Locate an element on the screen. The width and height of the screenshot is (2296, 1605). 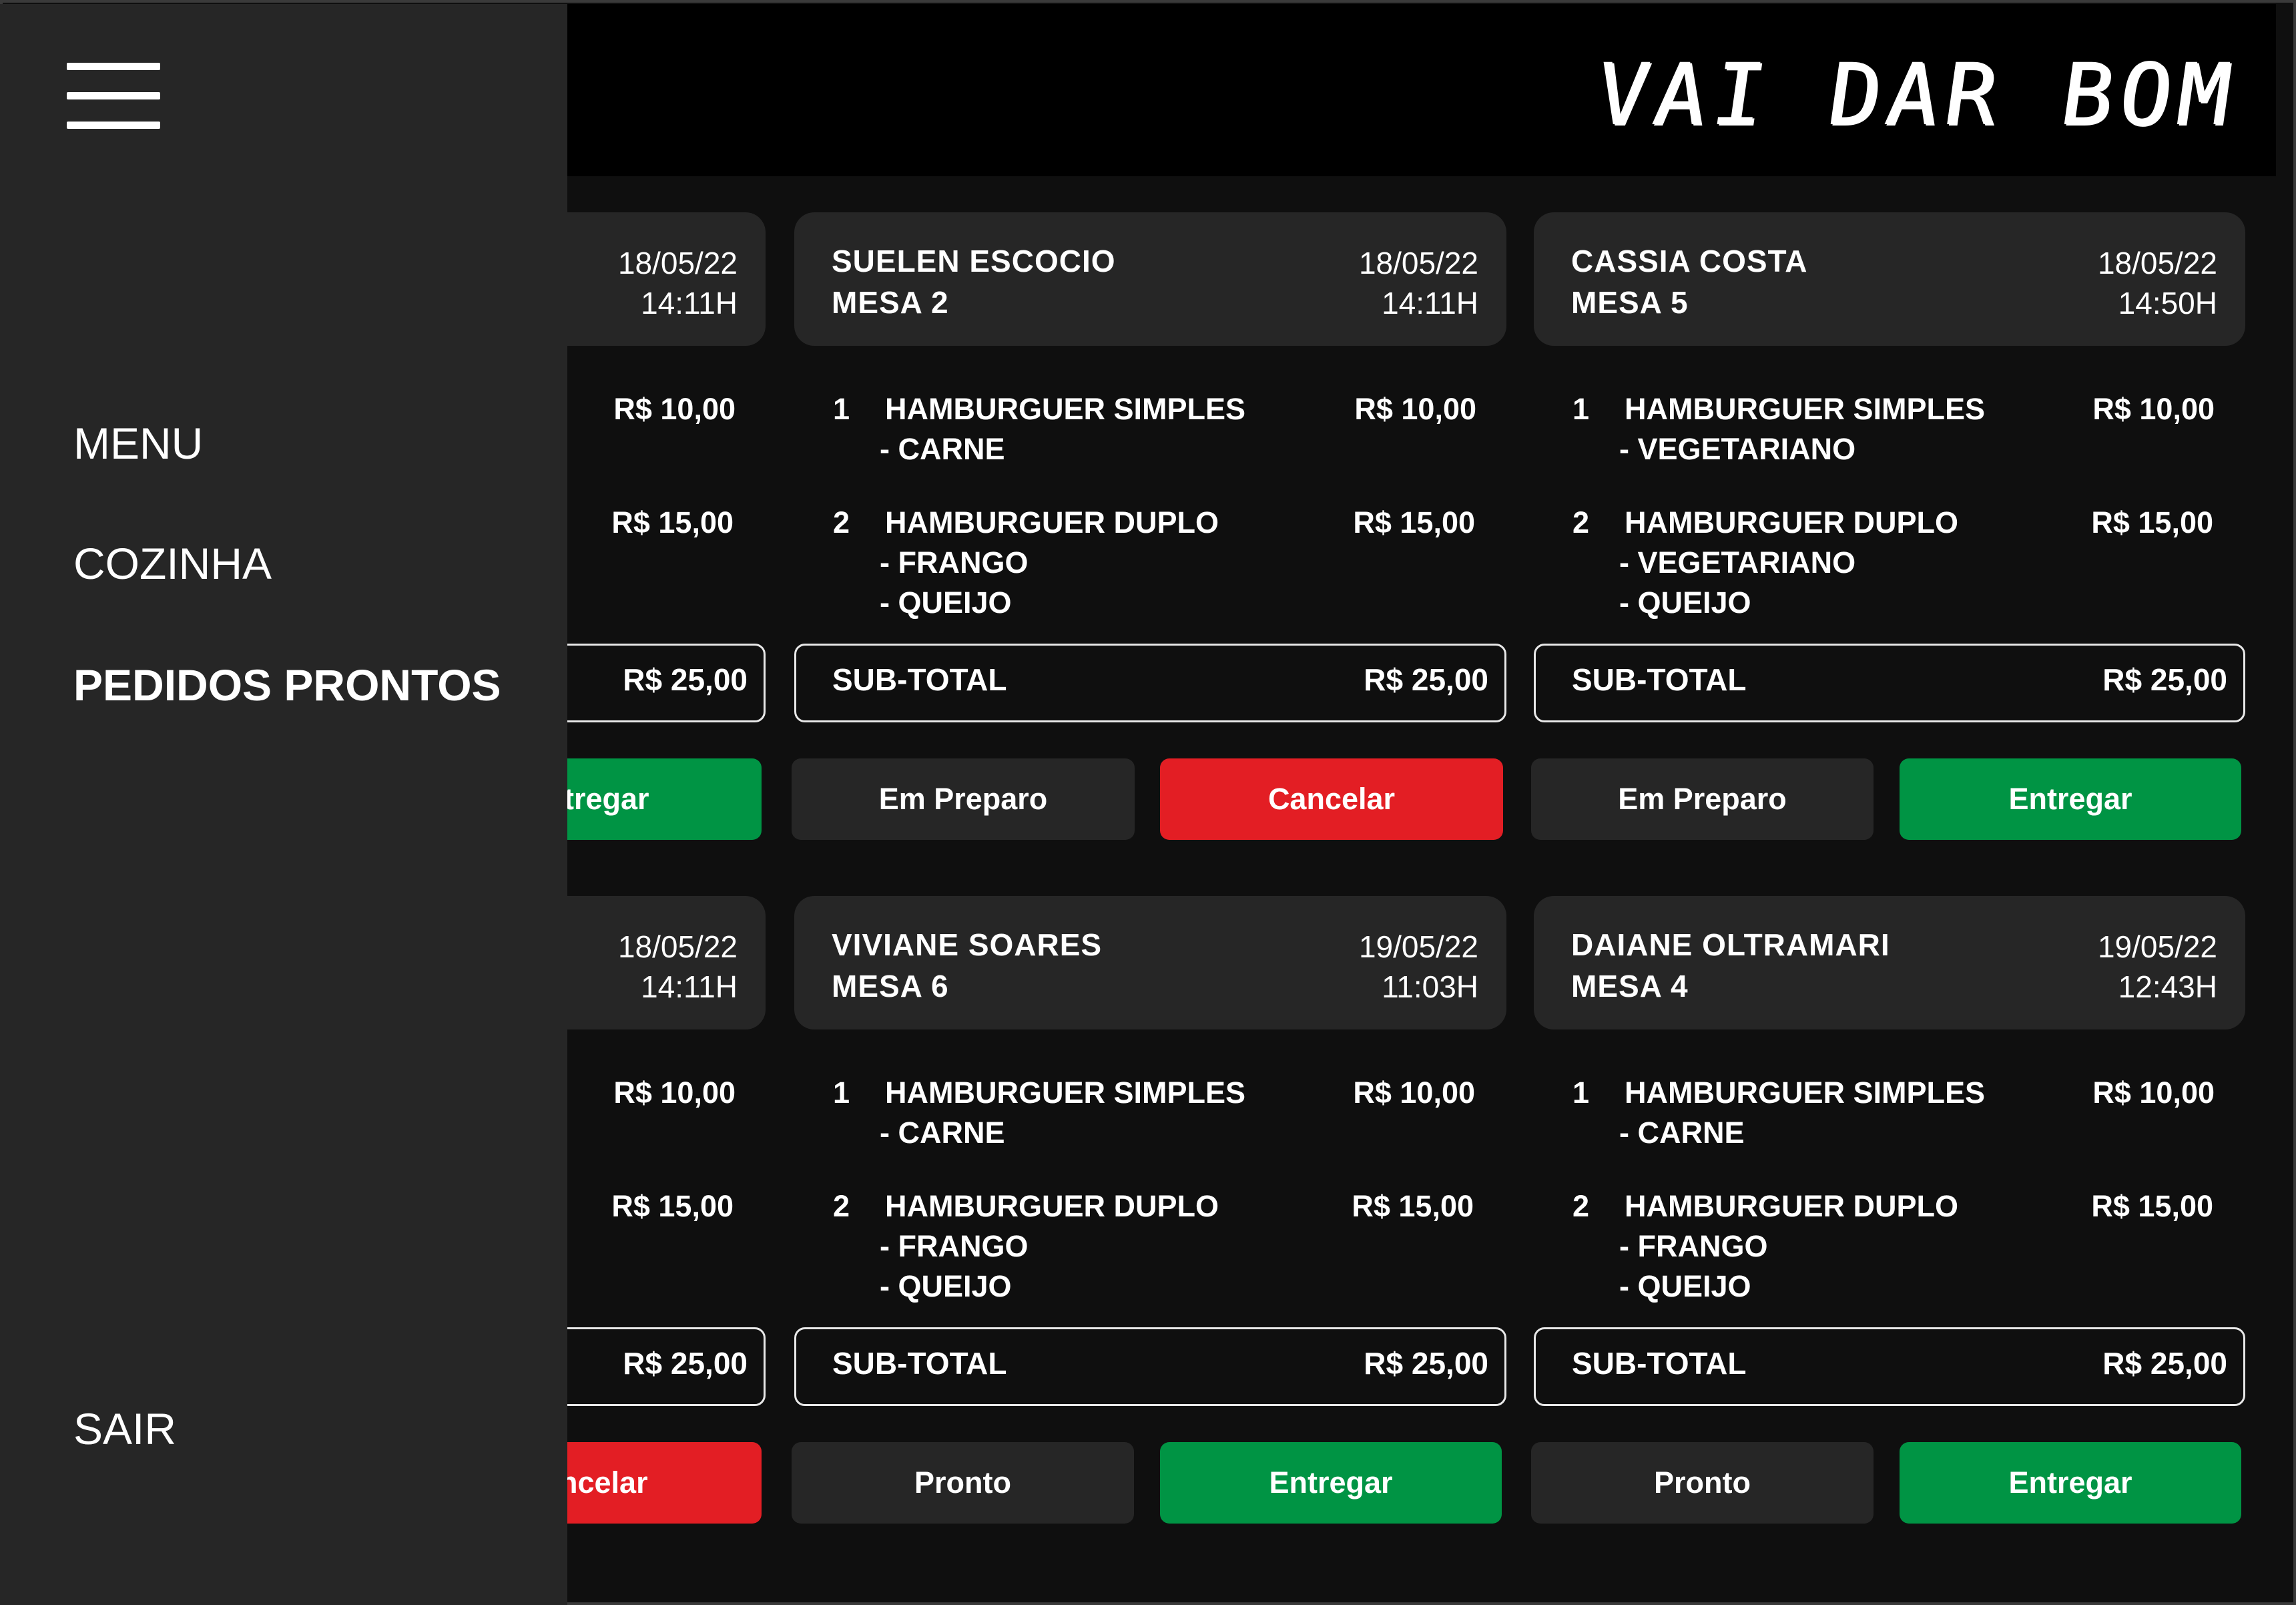
order-time: 11:03H is located at coordinates (1430, 986).